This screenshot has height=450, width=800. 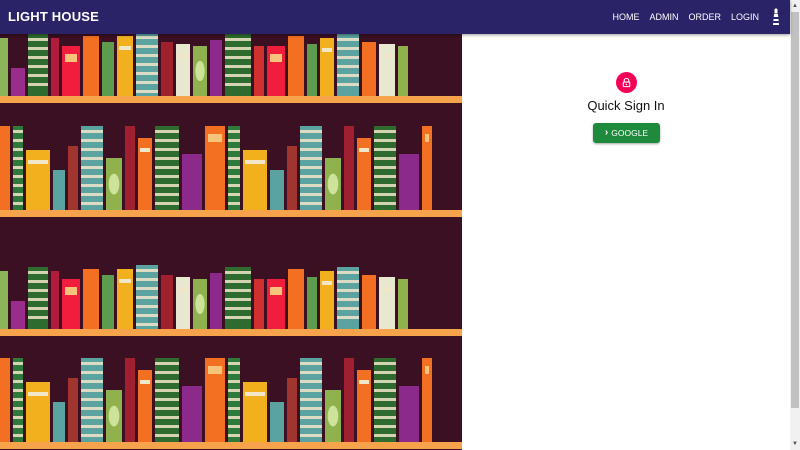 I want to click on app-bar: LIGHT HOUSE HOME ADMIN ORDER LOGIN, so click(x=395, y=17).